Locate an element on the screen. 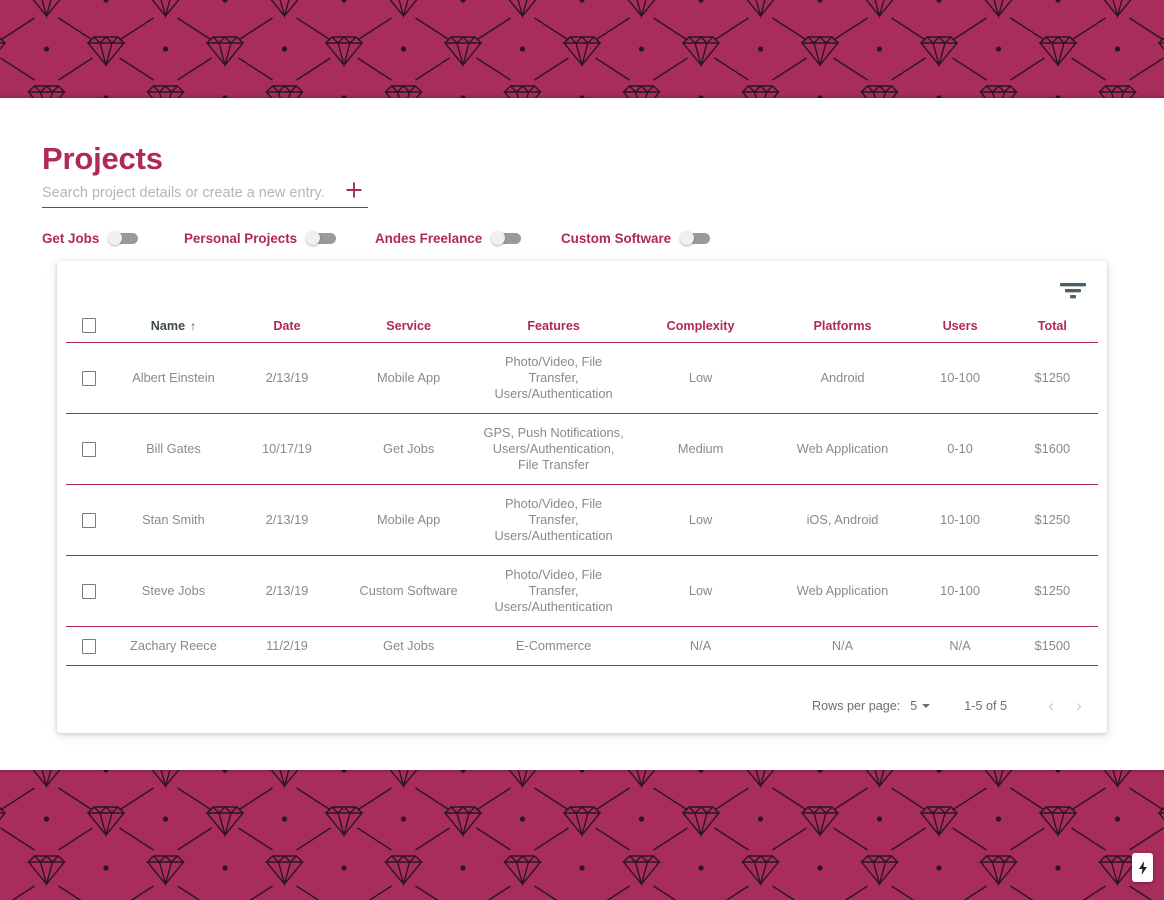 The height and width of the screenshot is (900, 1164). column-header-features: Features is located at coordinates (553, 331).